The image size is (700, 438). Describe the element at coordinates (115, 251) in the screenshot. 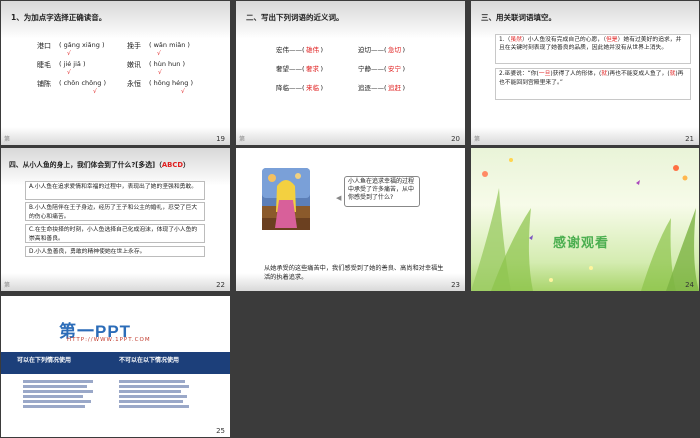

I see `option-d: D.小人鱼善良，勇敢的精神使她在世上永存。` at that location.